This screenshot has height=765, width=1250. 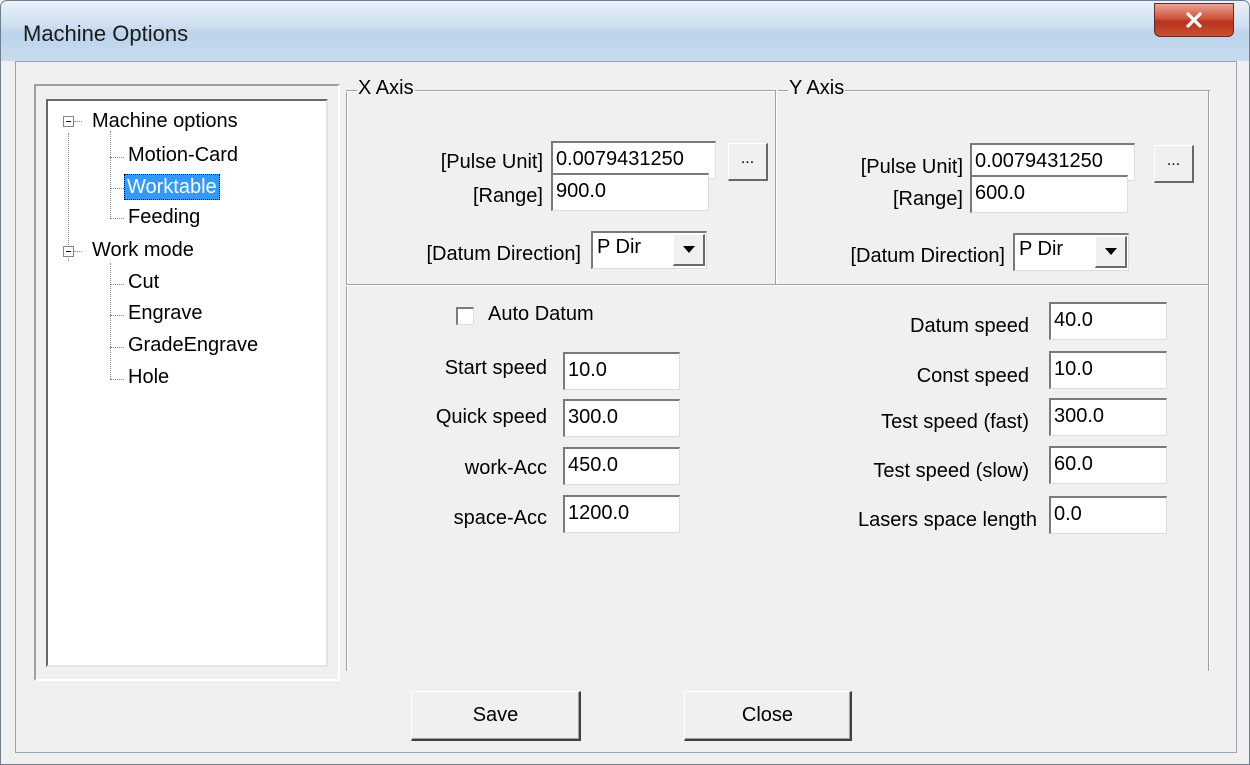 What do you see at coordinates (621, 514) in the screenshot?
I see `space-acc-input: 1200.0` at bounding box center [621, 514].